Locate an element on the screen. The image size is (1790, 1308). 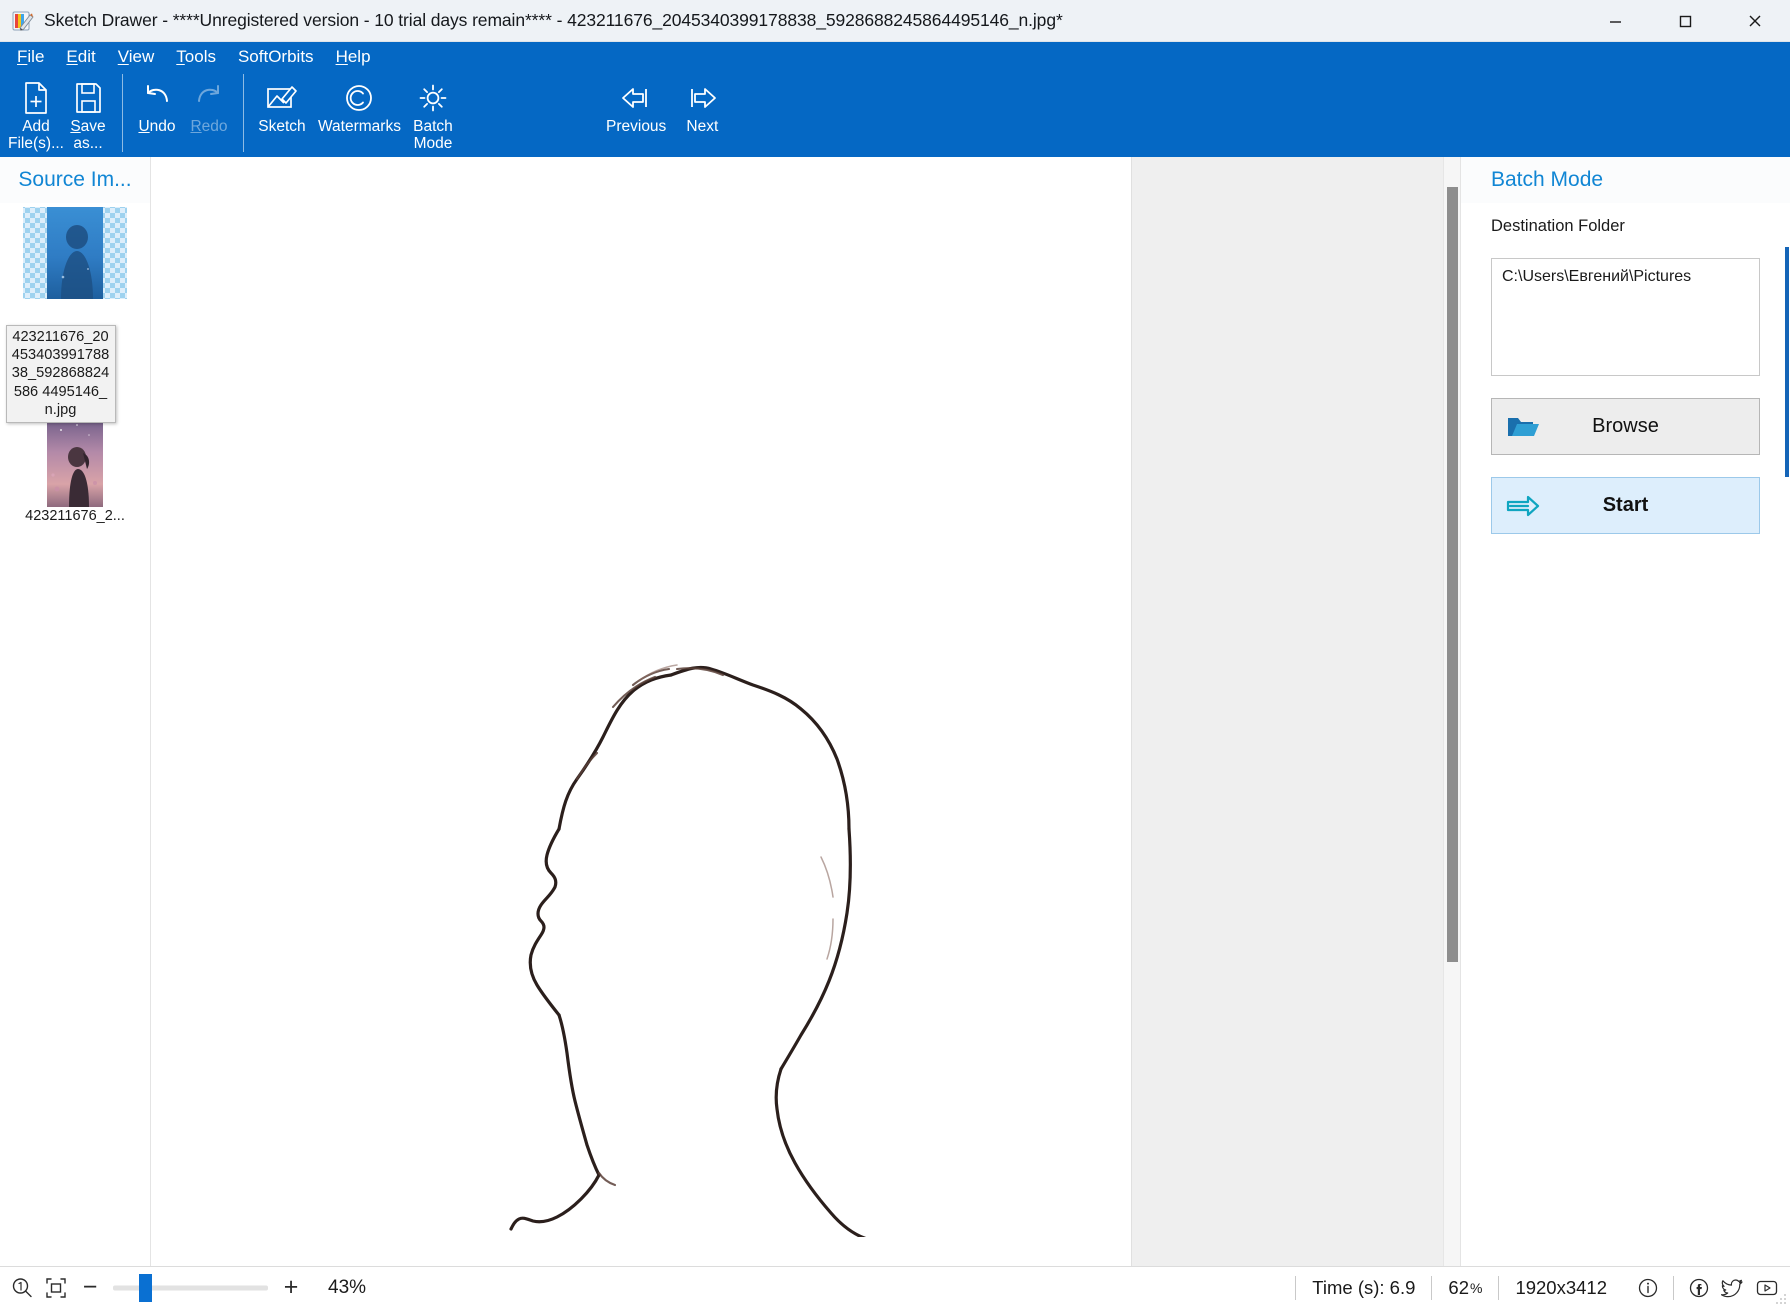
batch-mode-button: Batch Mode is located at coordinates (433, 112).